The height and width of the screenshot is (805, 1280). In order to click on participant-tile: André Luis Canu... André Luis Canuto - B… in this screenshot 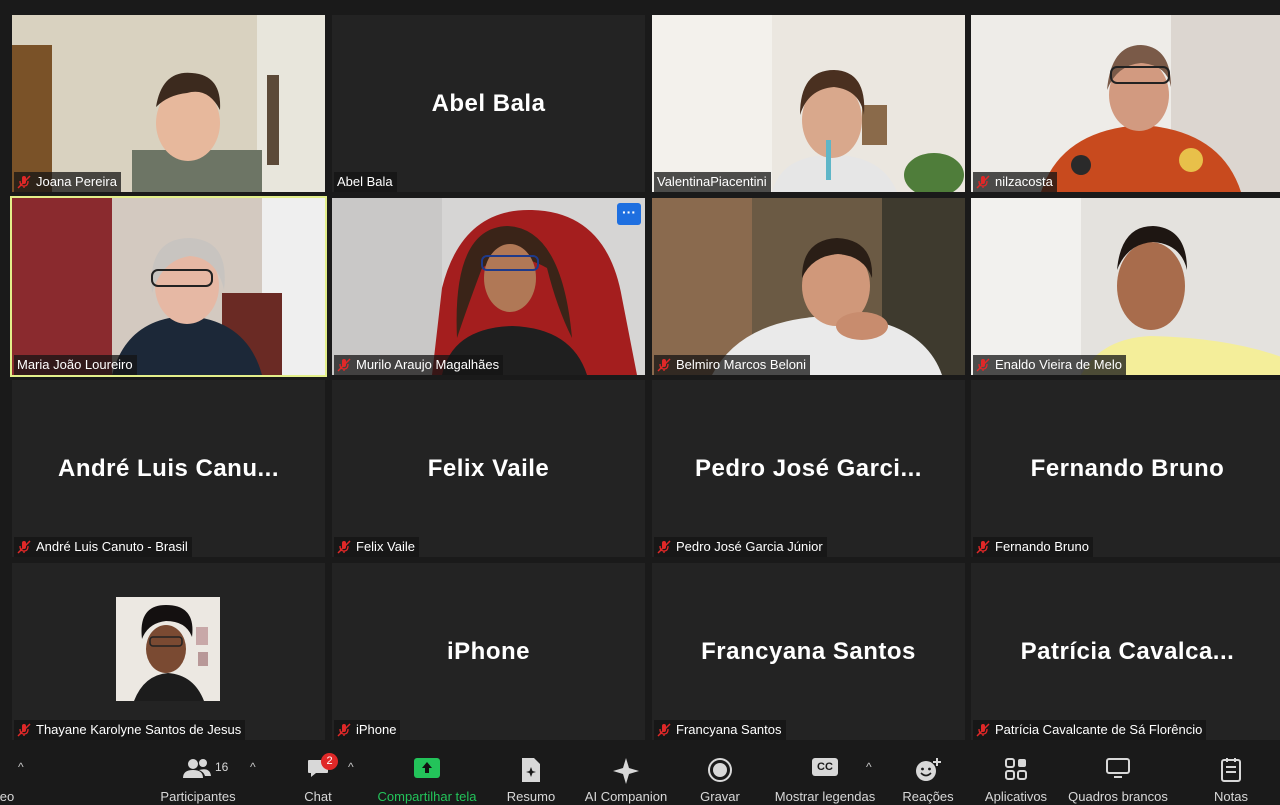, I will do `click(168, 468)`.